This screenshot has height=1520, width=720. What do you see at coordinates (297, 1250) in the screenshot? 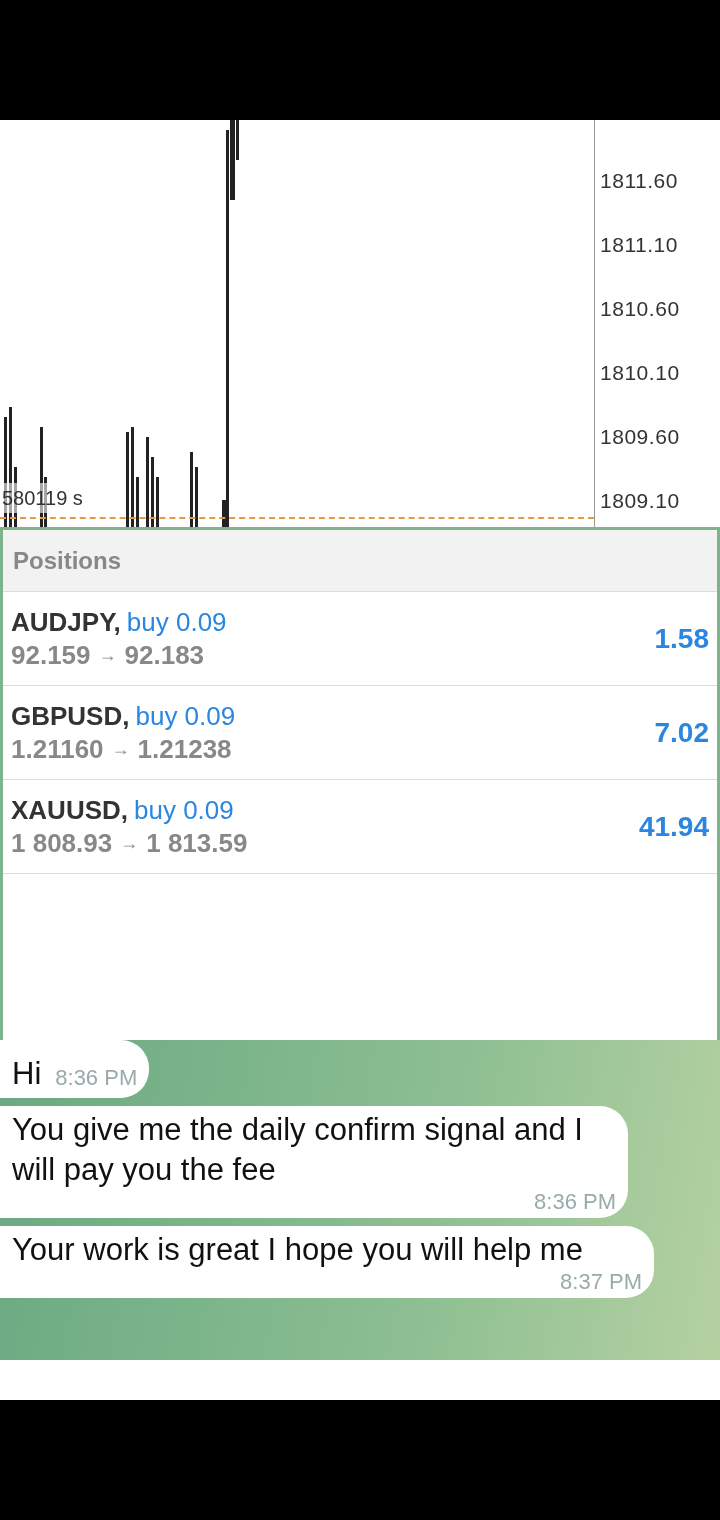
I see `message-text: Your work is great I hope you will help me` at bounding box center [297, 1250].